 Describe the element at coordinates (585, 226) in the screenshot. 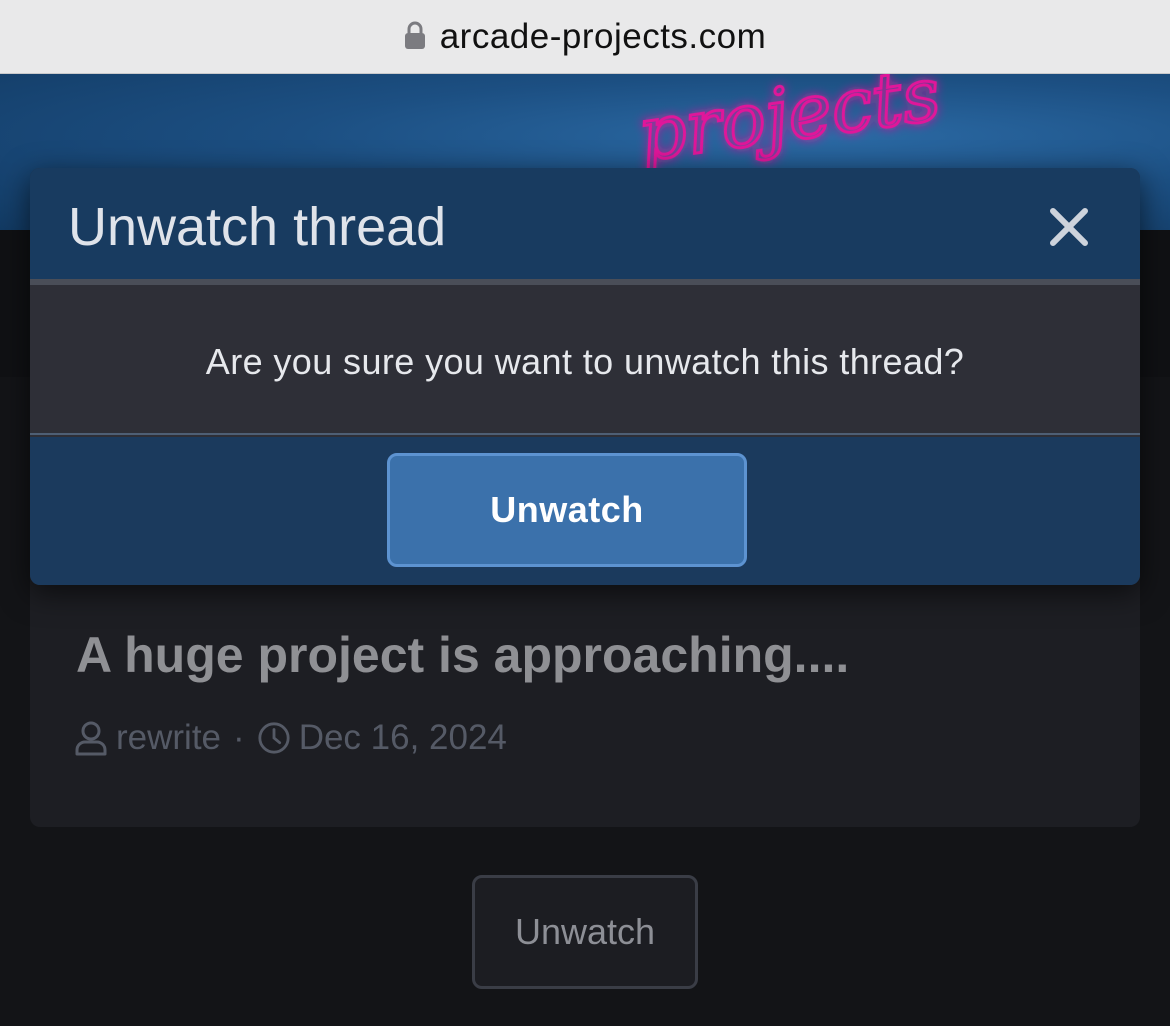

I see `dialog-header: Unwatch thread` at that location.